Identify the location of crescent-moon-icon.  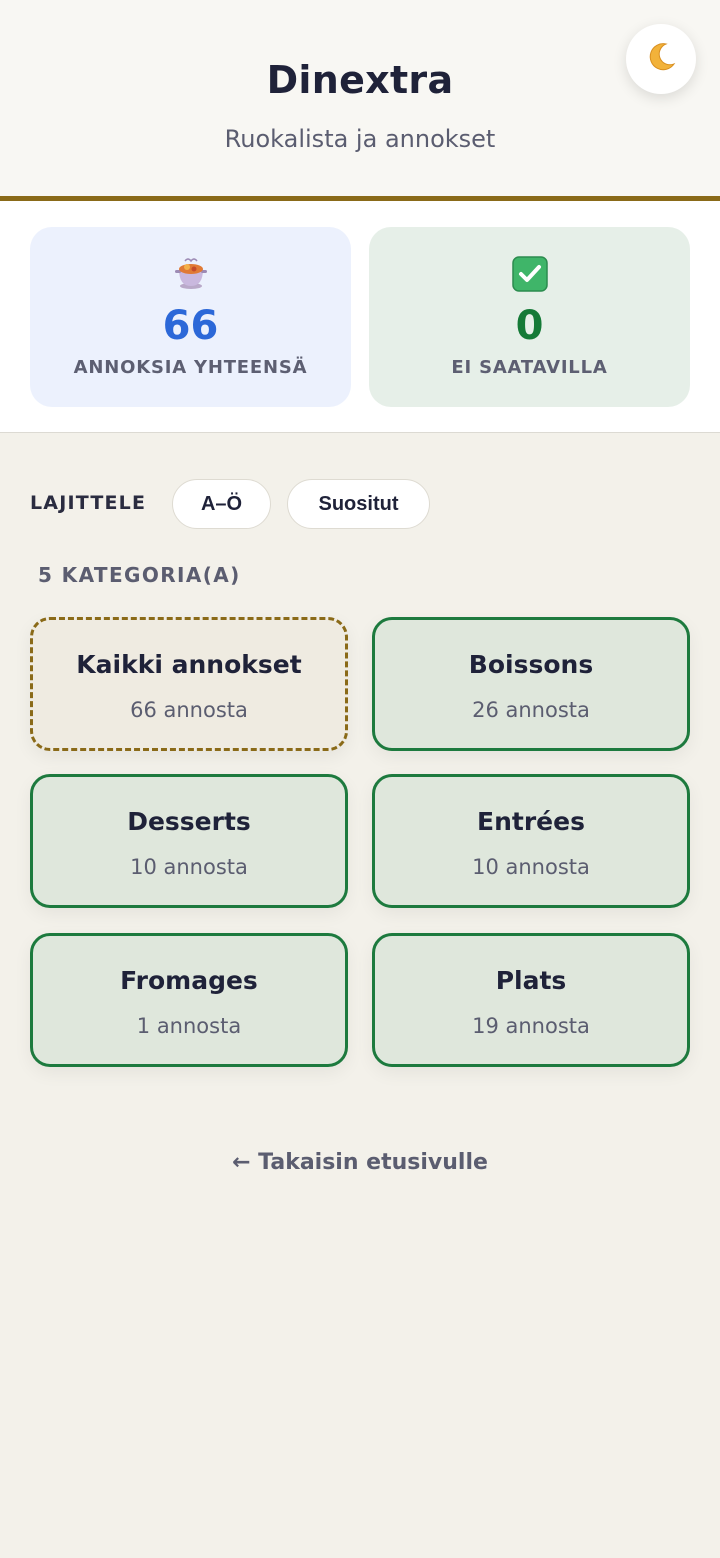
(661, 59).